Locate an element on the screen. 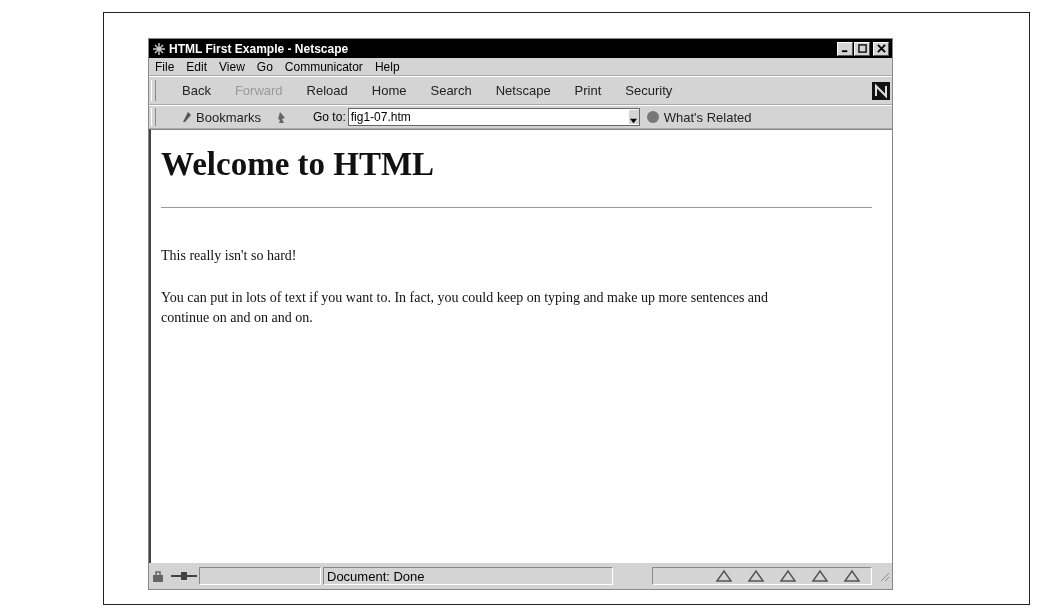  close-icon is located at coordinates (881, 48).